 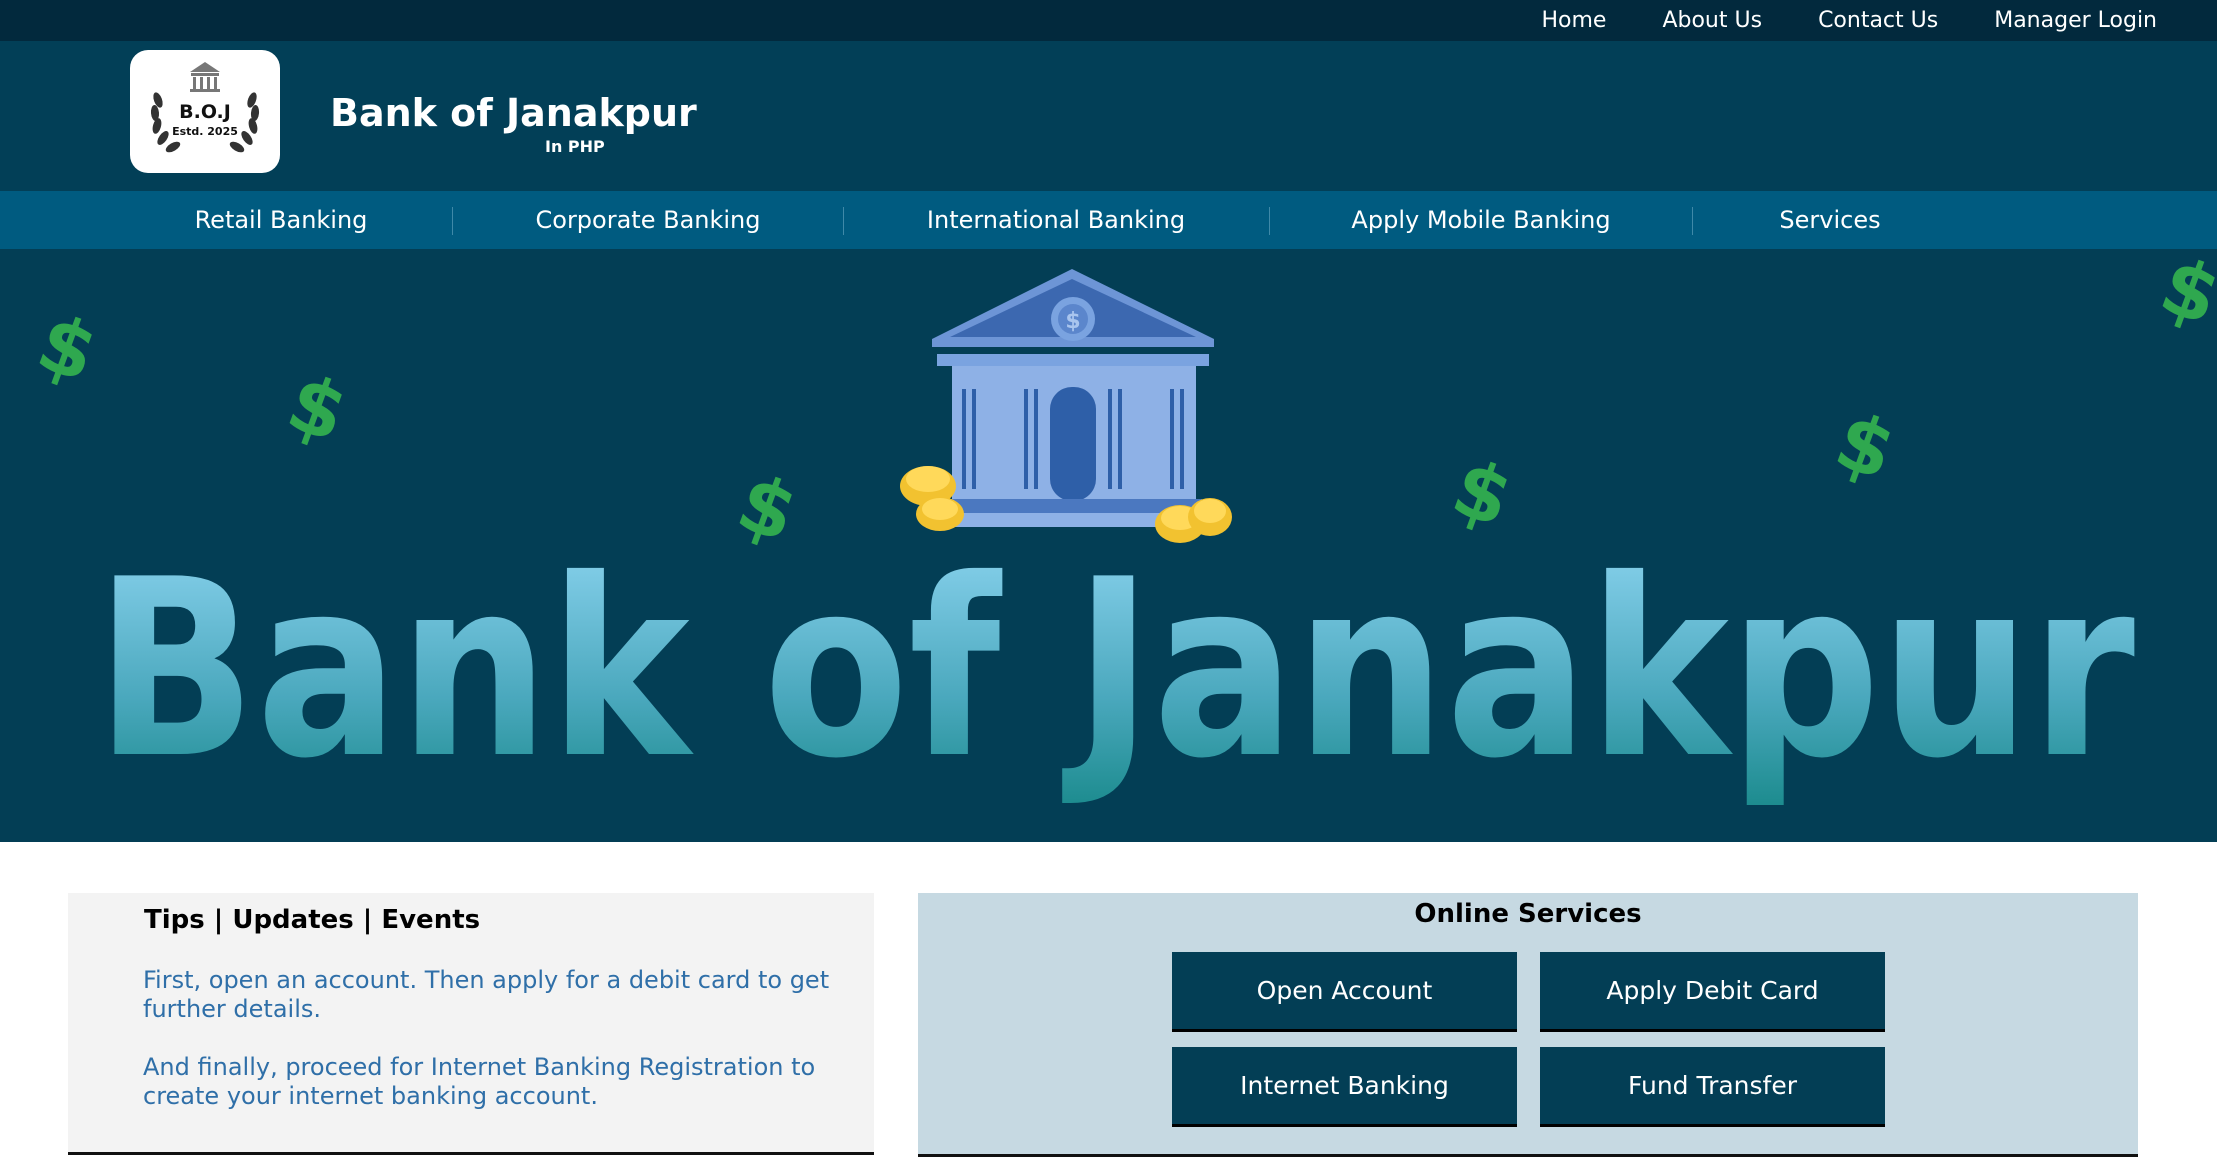 I want to click on fund-transfer-button: Fund Transfer, so click(x=1712, y=1087).